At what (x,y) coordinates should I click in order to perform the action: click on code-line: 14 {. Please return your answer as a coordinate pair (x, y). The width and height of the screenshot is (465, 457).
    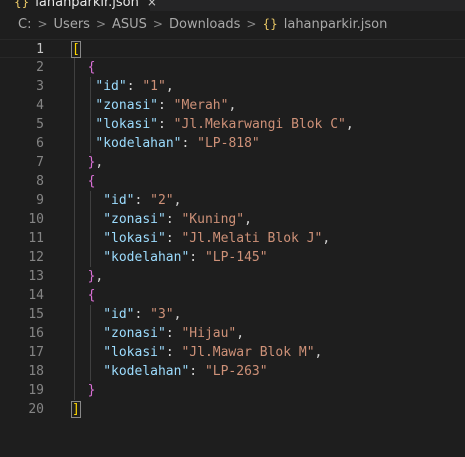
    Looking at the image, I should click on (232, 295).